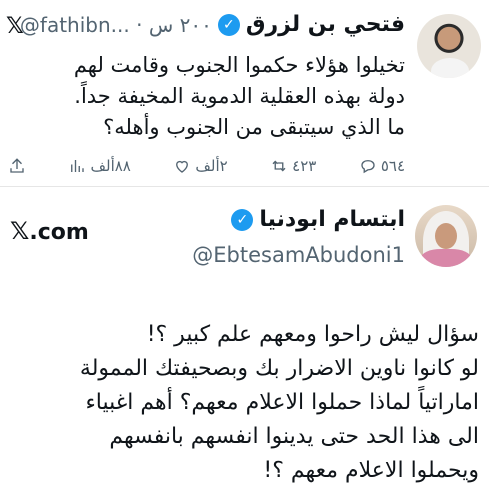 This screenshot has width=489, height=500. I want to click on repost-icon, so click(279, 166).